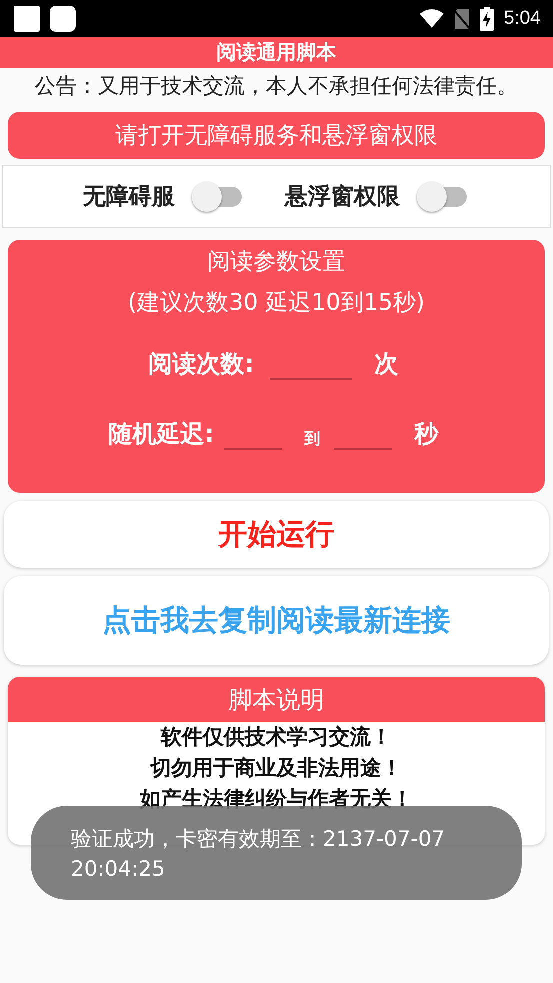  Describe the element at coordinates (276, 534) in the screenshot. I see `start-button: 开始运行` at that location.